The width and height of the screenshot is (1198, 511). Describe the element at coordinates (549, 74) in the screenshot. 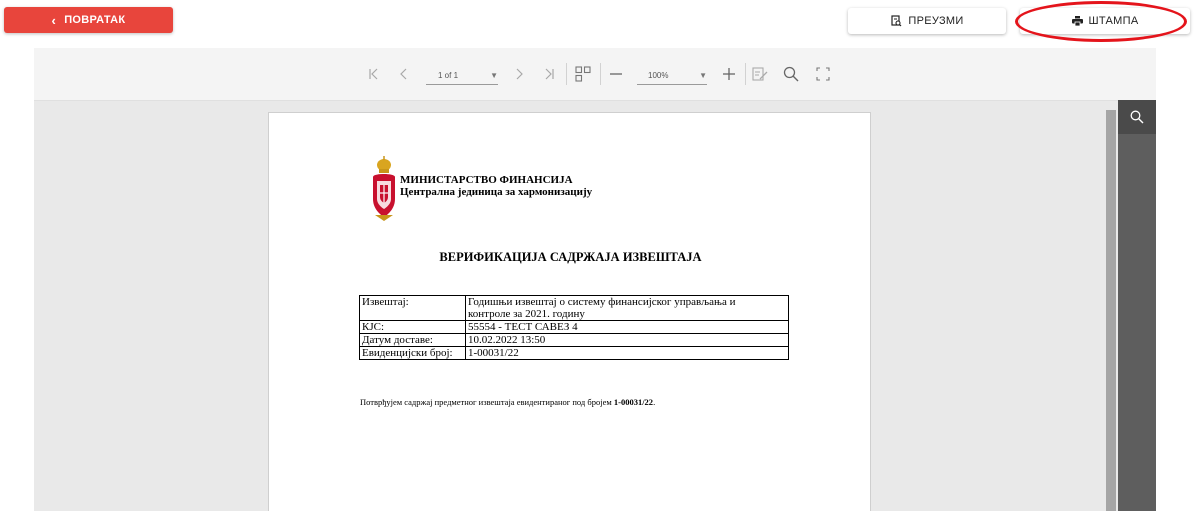

I see `last-page-icon` at that location.